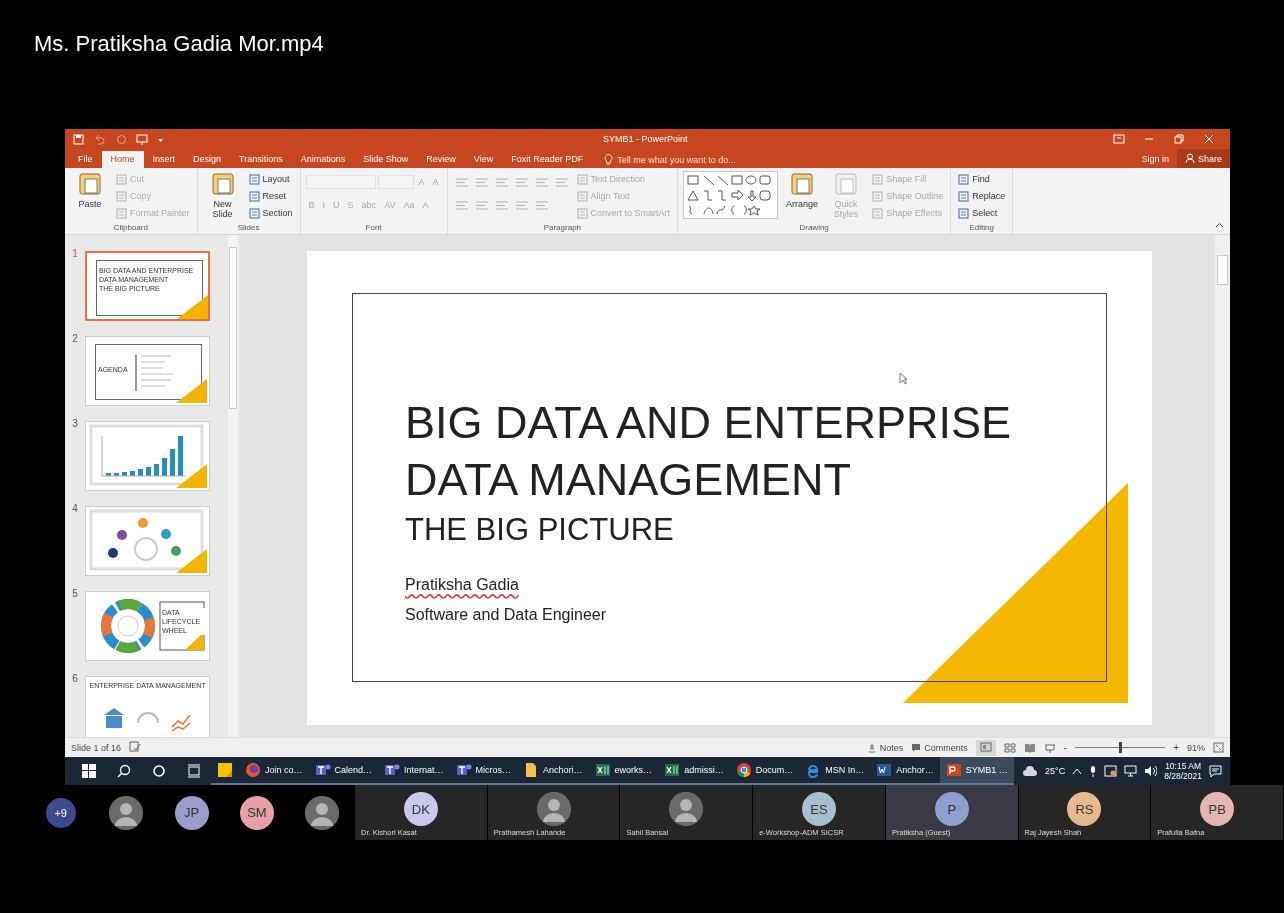 The width and height of the screenshot is (1284, 913). I want to click on cloud-icon, so click(1030, 771).